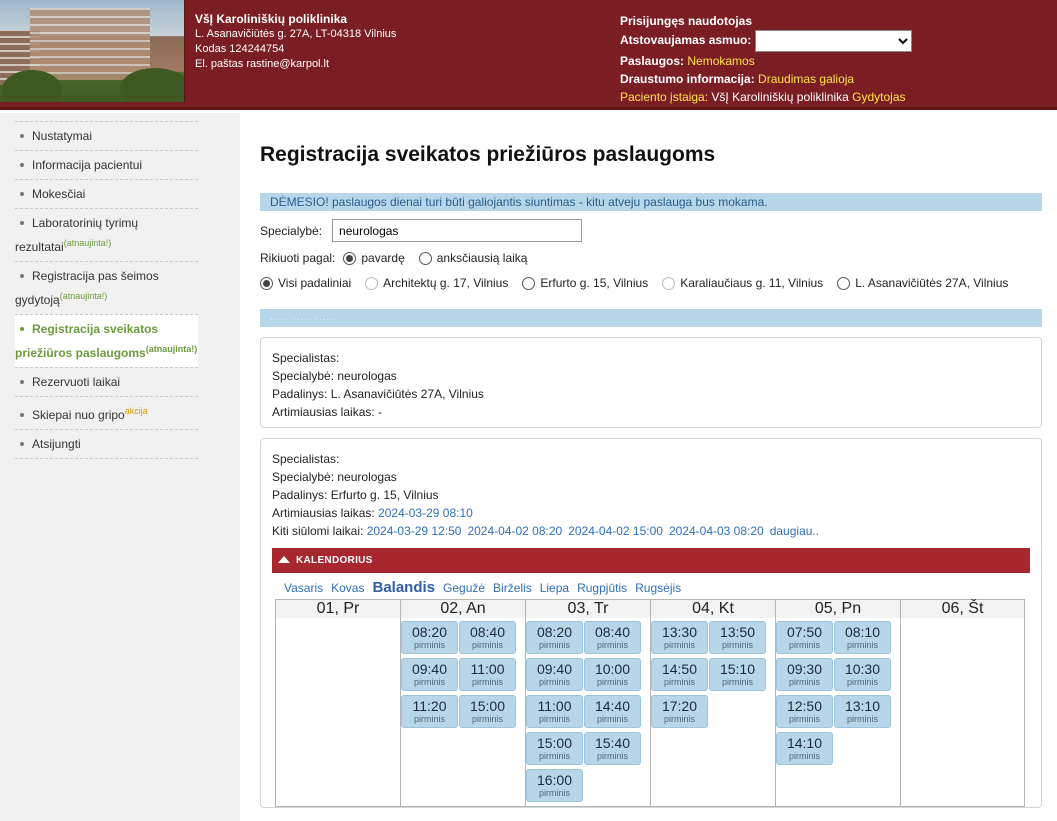 The image size is (1057, 821). I want to click on sidebar-item: Informacija pacientui, so click(106, 164).